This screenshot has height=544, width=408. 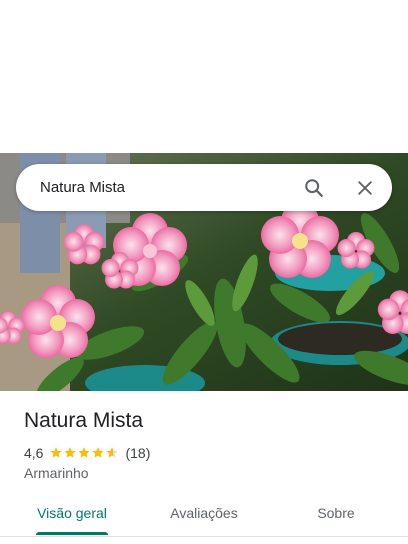 I want to click on close-icon, so click(x=365, y=188).